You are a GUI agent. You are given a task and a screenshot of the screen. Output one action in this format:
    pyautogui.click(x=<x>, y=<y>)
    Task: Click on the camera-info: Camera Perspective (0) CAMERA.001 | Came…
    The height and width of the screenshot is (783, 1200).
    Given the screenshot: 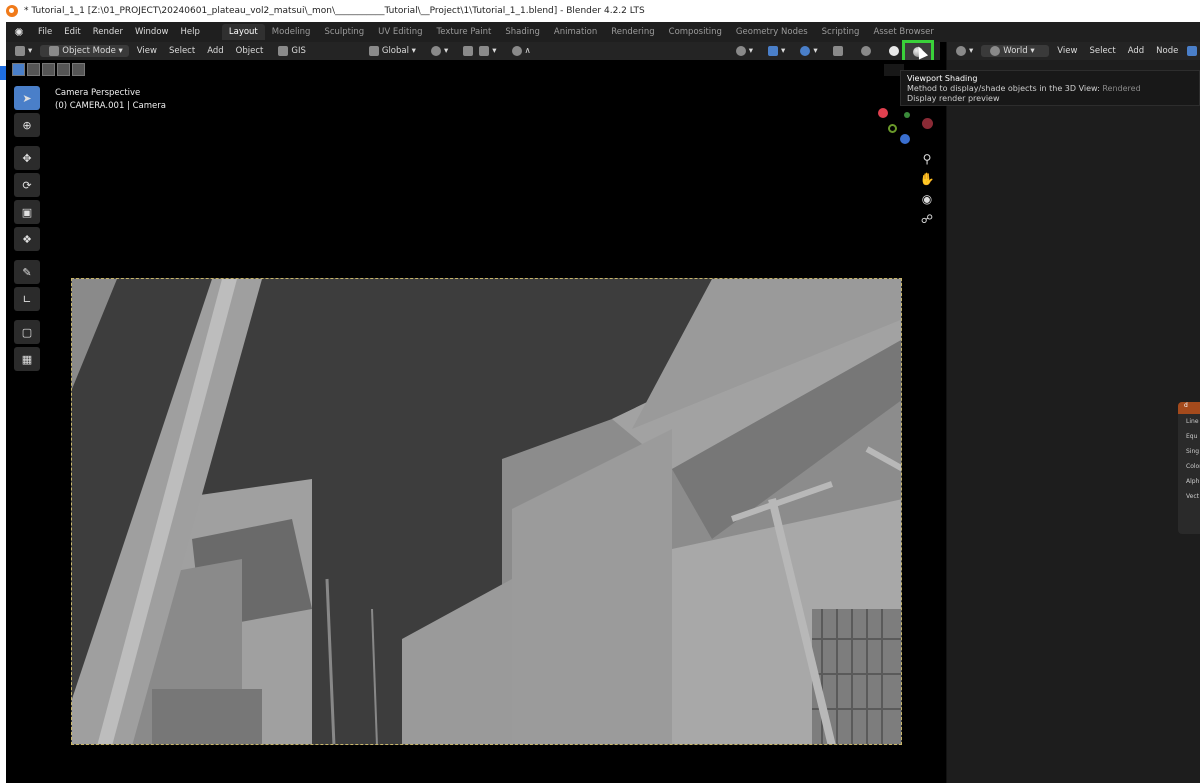 What is the action you would take?
    pyautogui.click(x=110, y=100)
    